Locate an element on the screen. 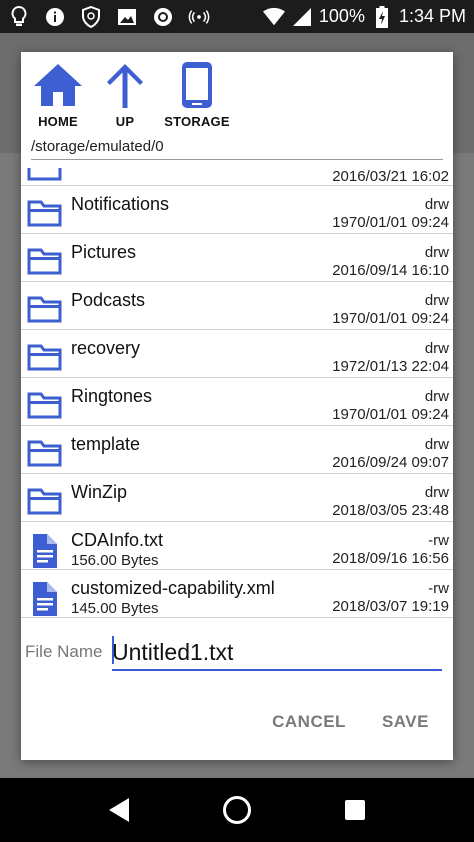  status-bar: 100% 1:34 PM is located at coordinates (237, 16).